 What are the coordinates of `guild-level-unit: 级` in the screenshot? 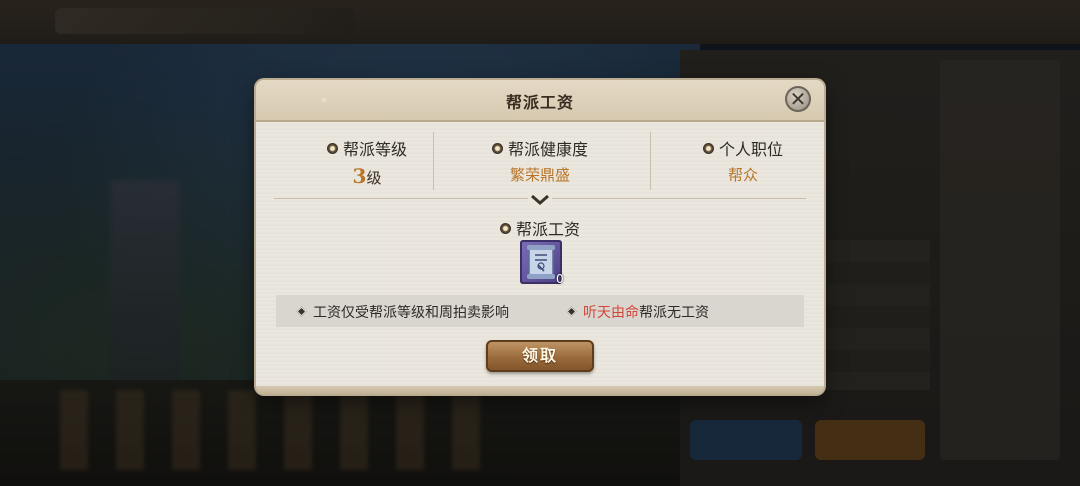 It's located at (374, 178).